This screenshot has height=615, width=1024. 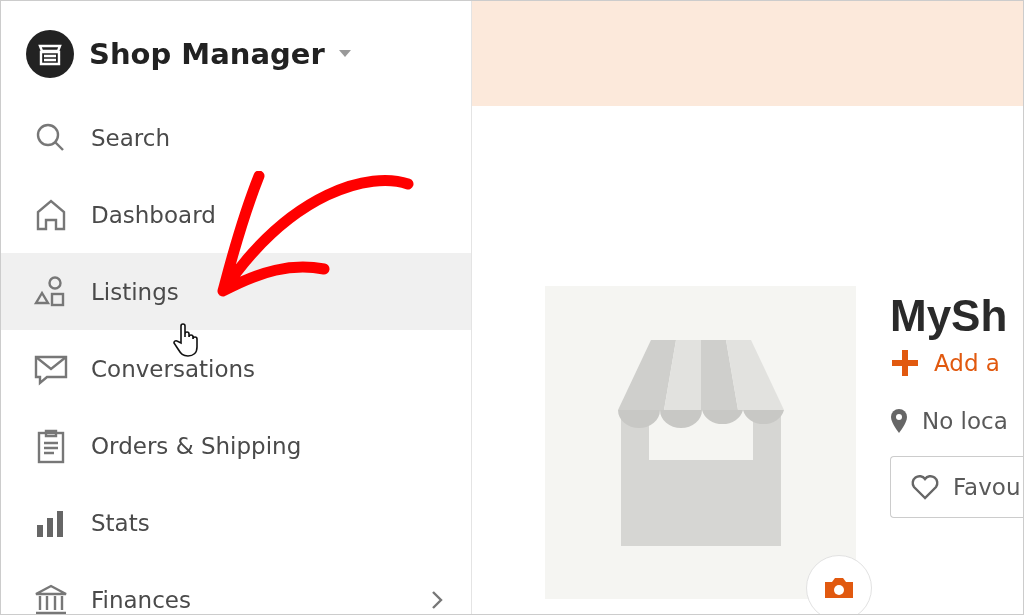 What do you see at coordinates (236, 368) in the screenshot?
I see `sidebar-item: Conversations` at bounding box center [236, 368].